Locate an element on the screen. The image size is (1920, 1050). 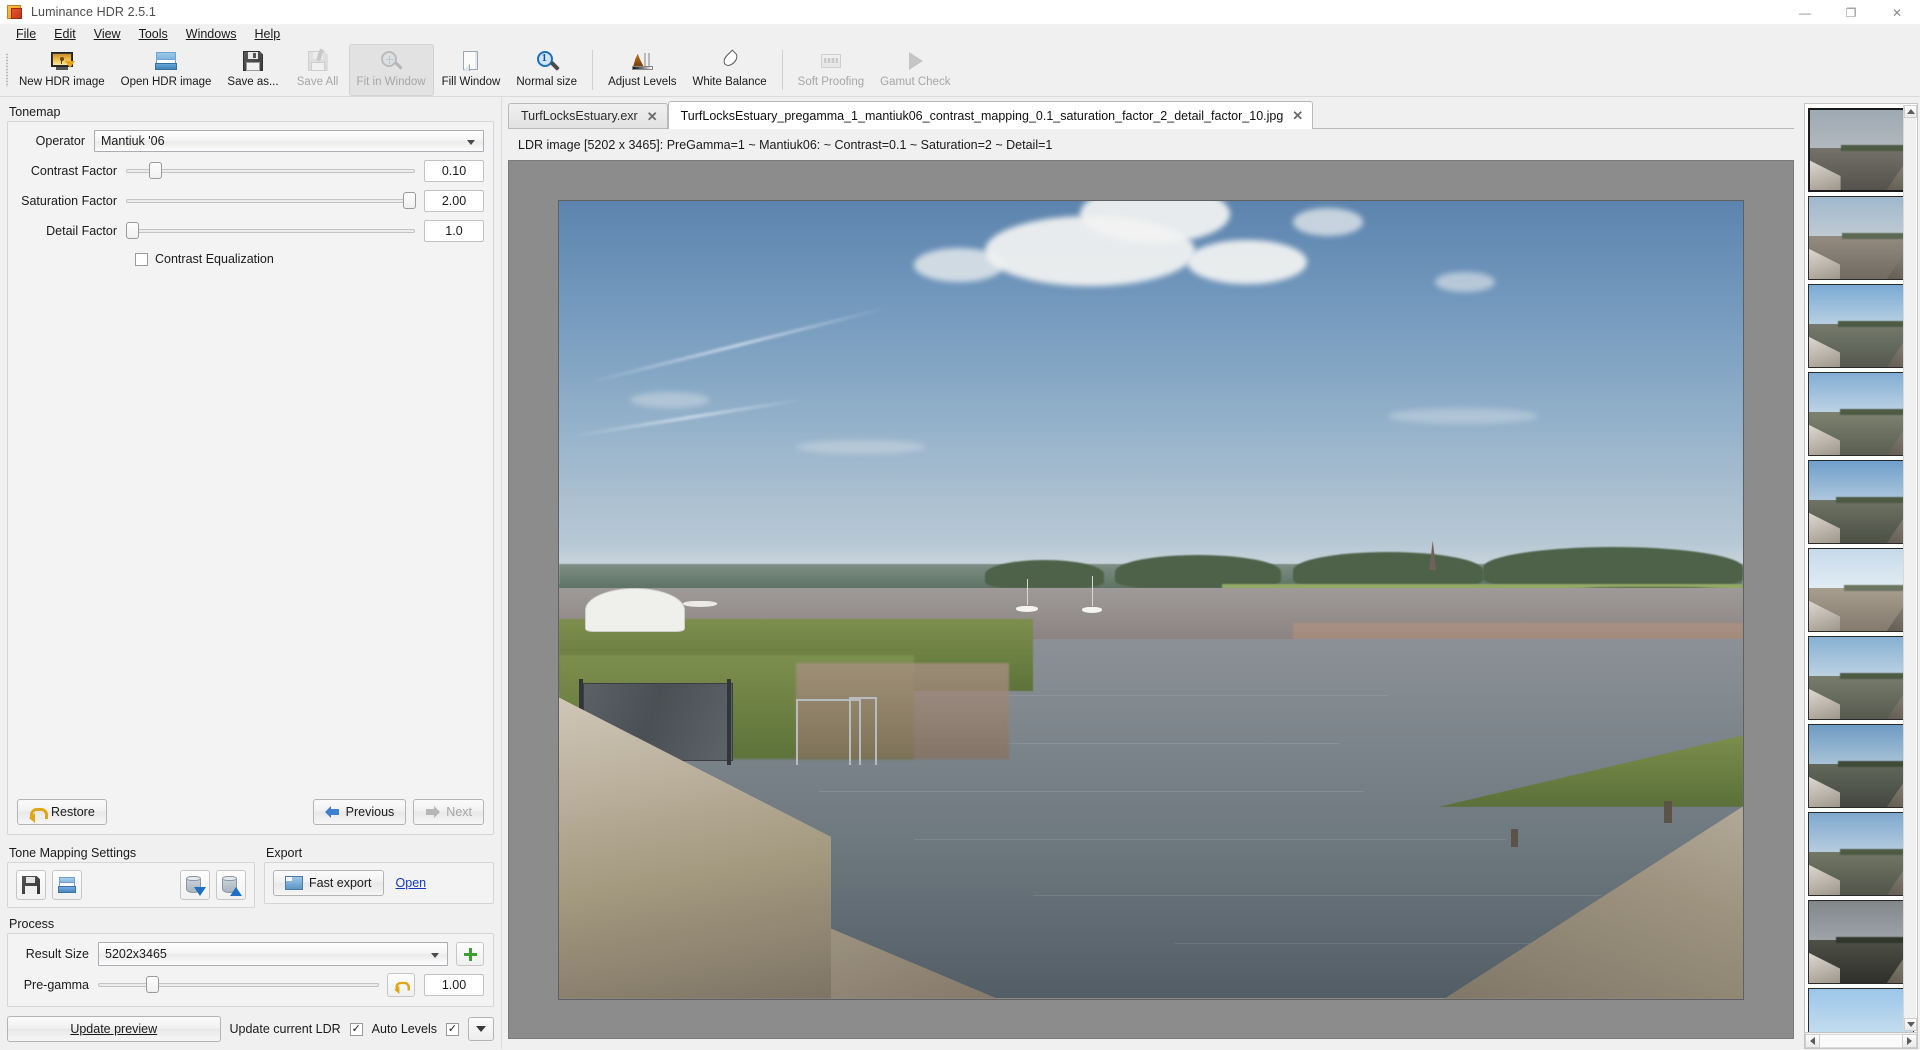
toolbar-adjust-levels: Adjust Levels is located at coordinates (642, 70).